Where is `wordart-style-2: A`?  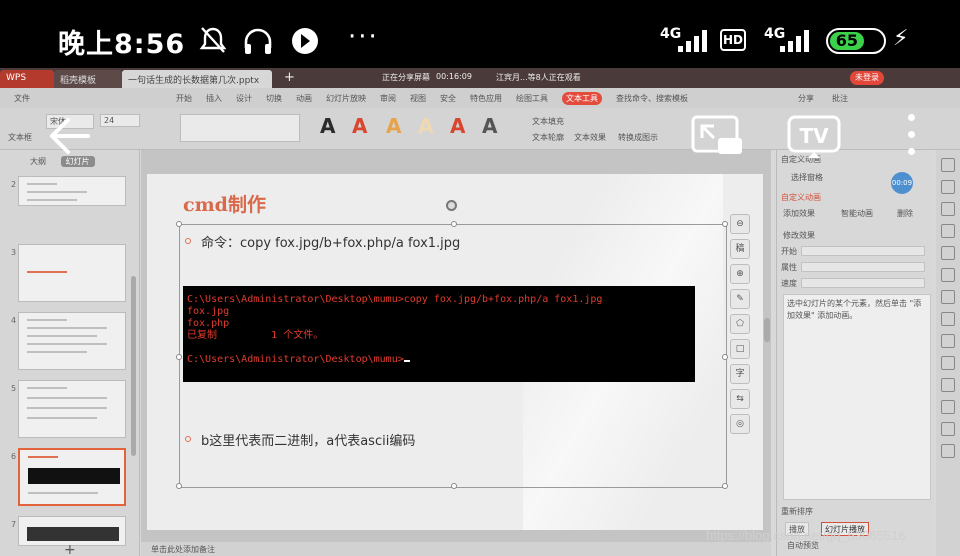
wordart-style-2: A is located at coordinates (359, 126).